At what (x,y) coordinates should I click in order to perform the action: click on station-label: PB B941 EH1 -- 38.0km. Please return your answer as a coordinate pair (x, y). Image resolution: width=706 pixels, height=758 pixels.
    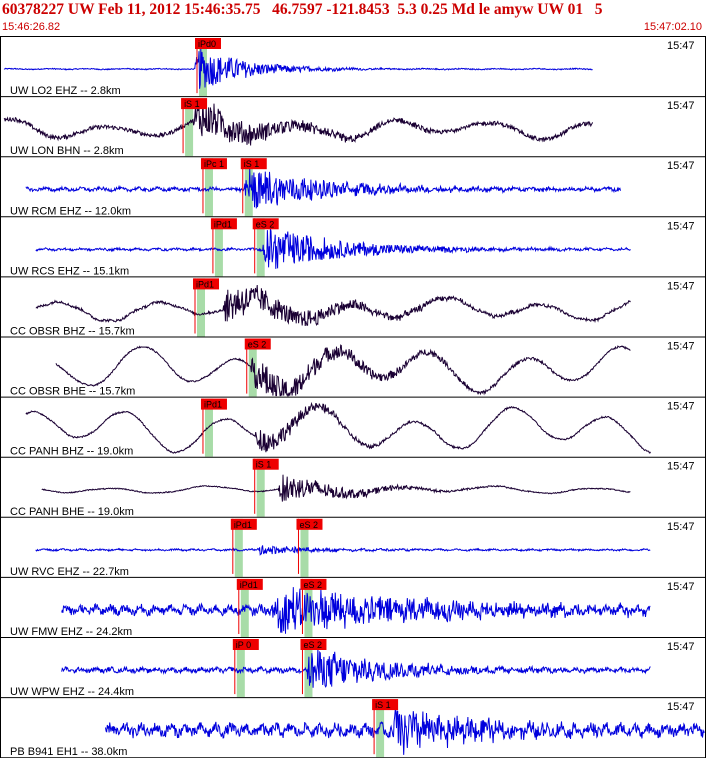
    Looking at the image, I should click on (68, 752).